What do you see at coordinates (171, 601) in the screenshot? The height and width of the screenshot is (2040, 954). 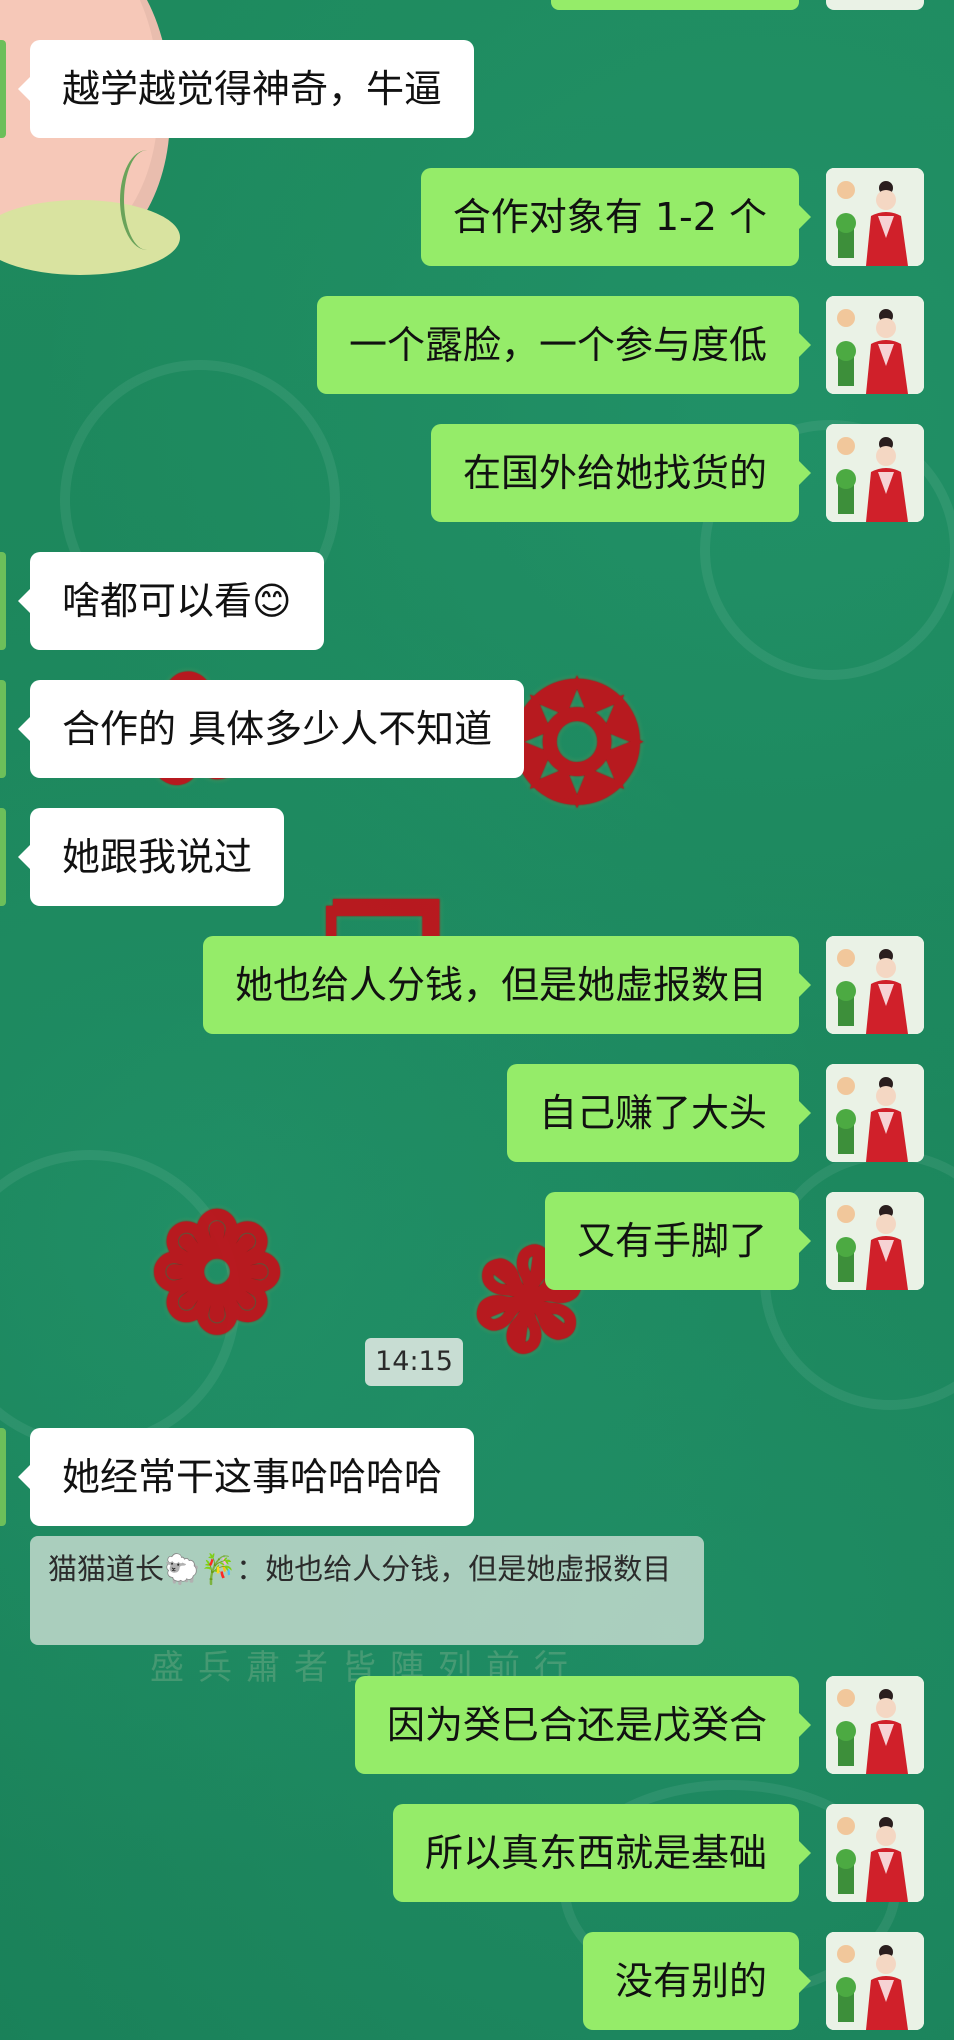 I see `incoming-message: 啥都可以看😊` at bounding box center [171, 601].